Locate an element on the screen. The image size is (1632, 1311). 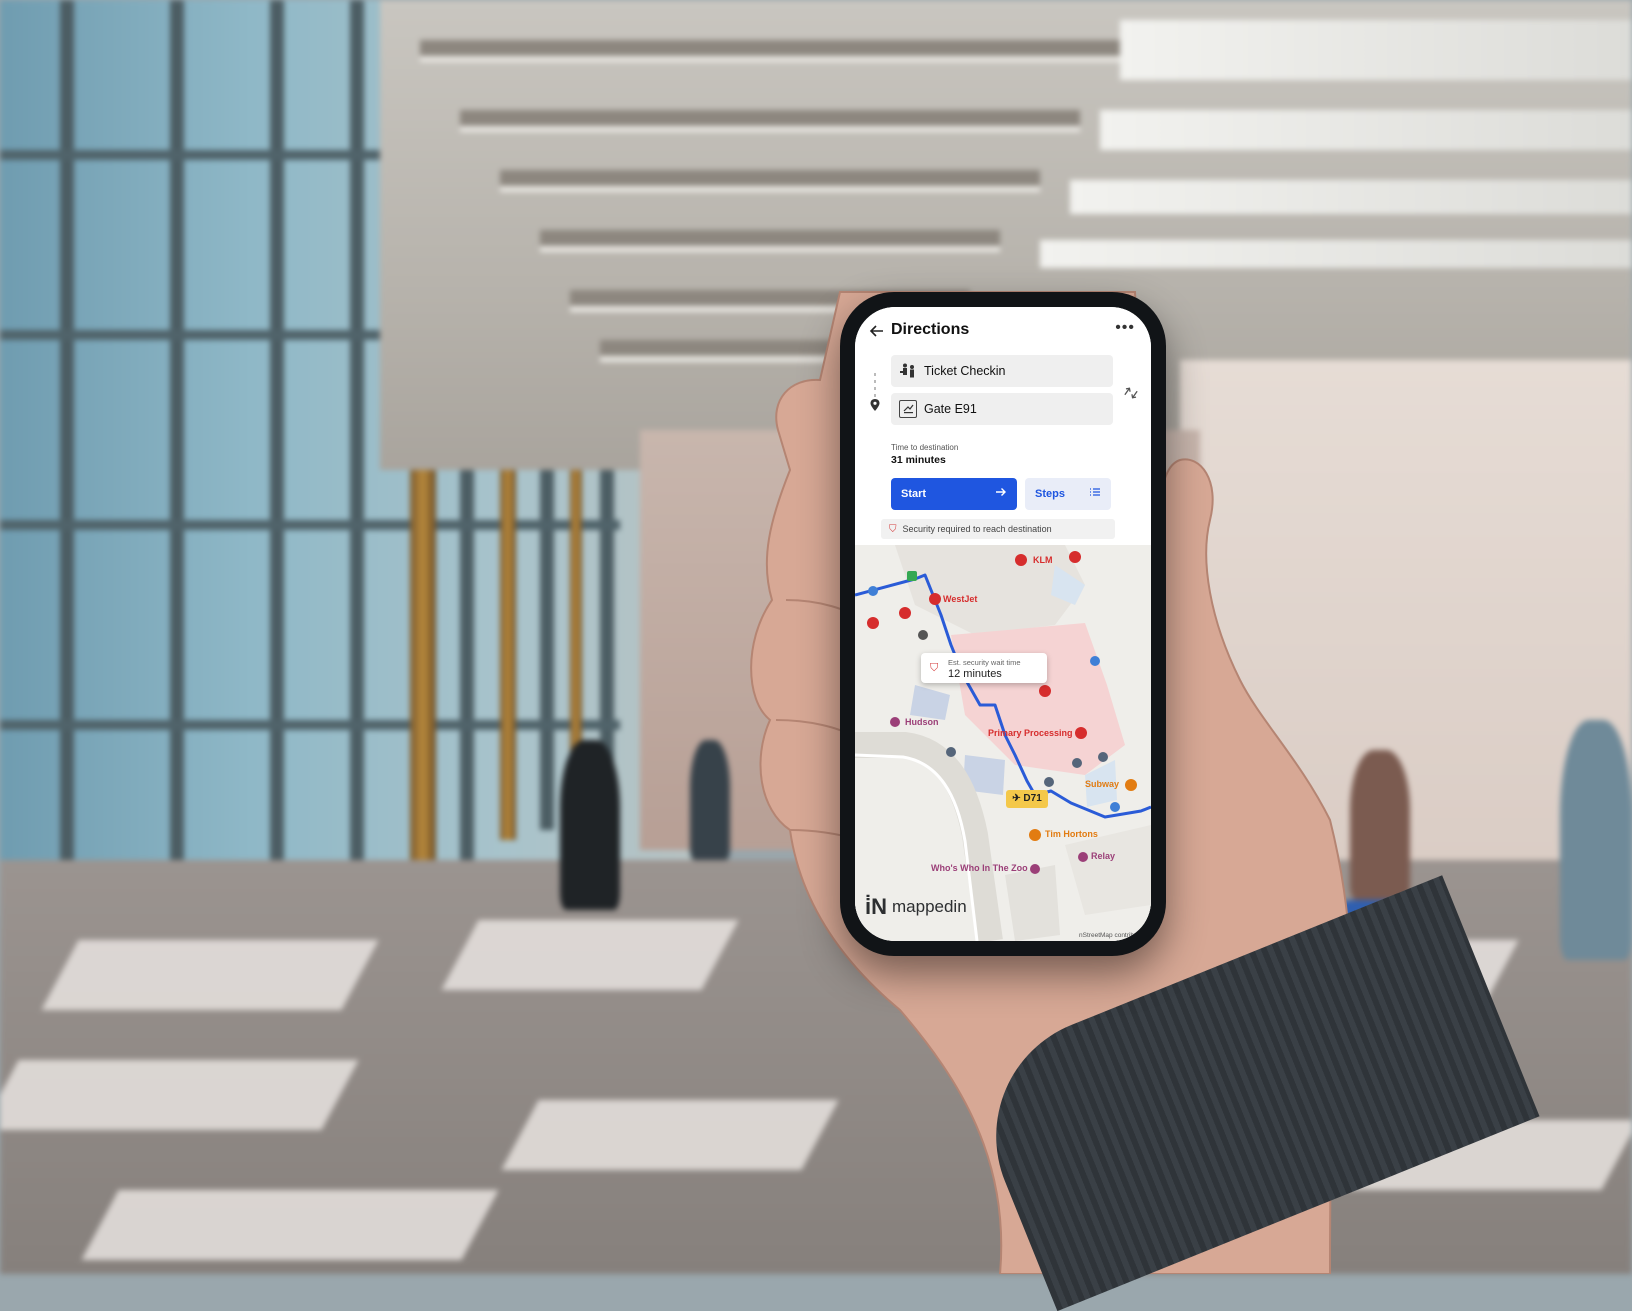
steps-button-label: Steps is located at coordinates (1050, 494).